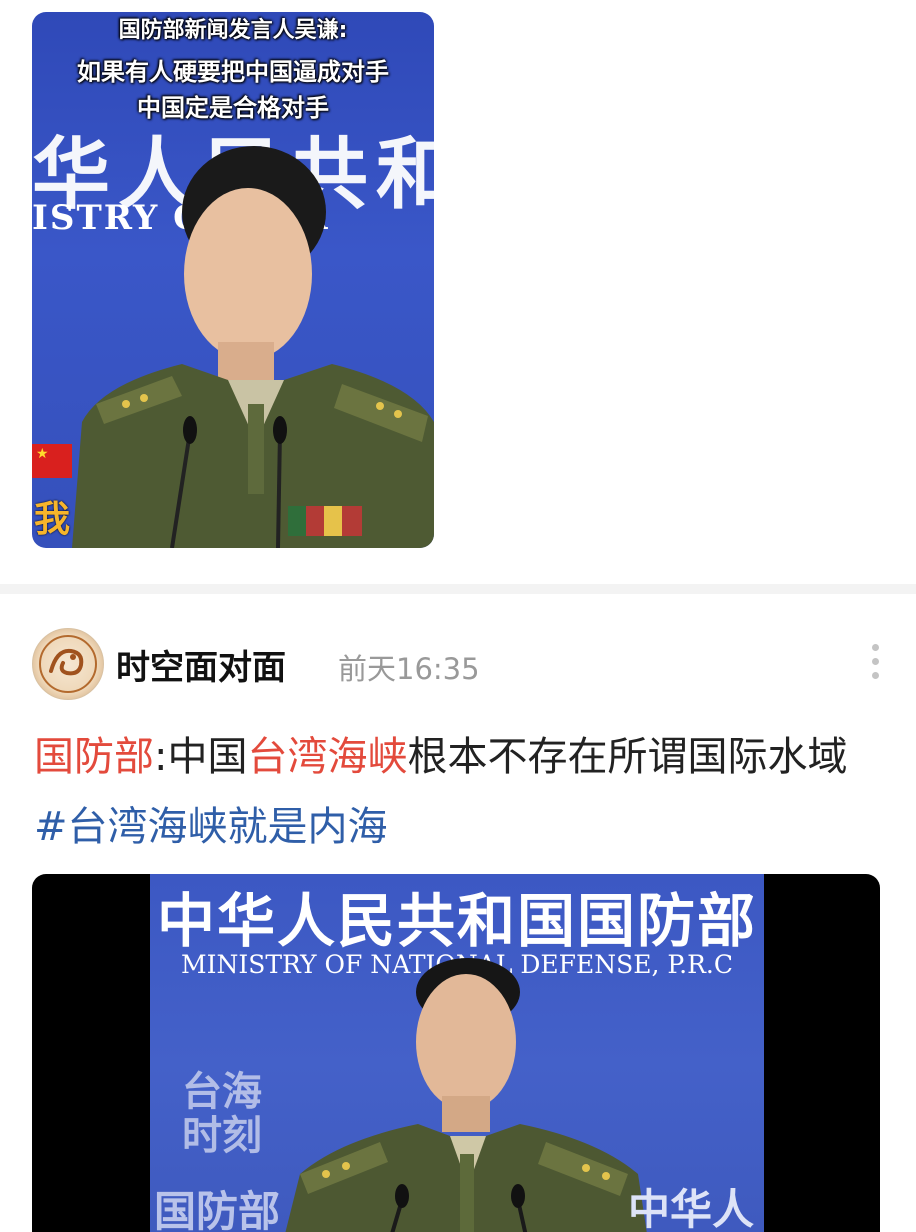 This screenshot has height=1232, width=916. I want to click on more-options-icon, so click(875, 664).